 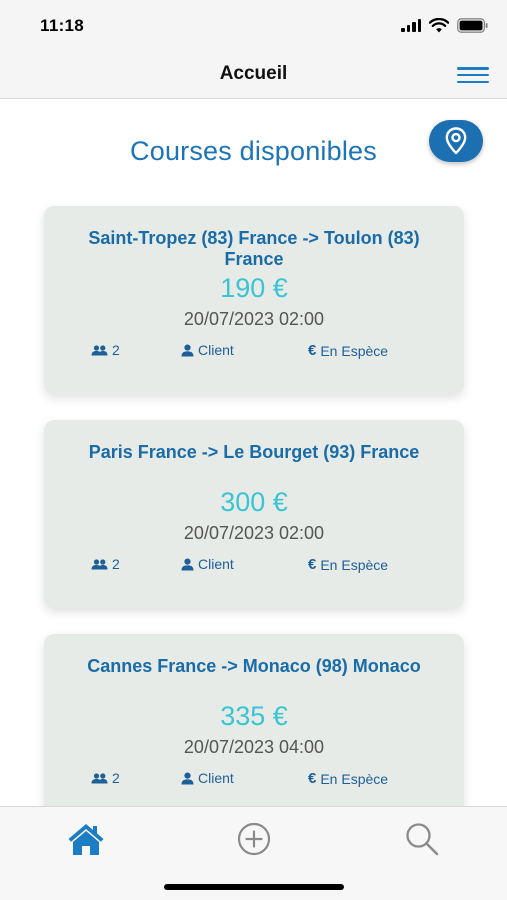 What do you see at coordinates (254, 716) in the screenshot?
I see `course-price: 335 €` at bounding box center [254, 716].